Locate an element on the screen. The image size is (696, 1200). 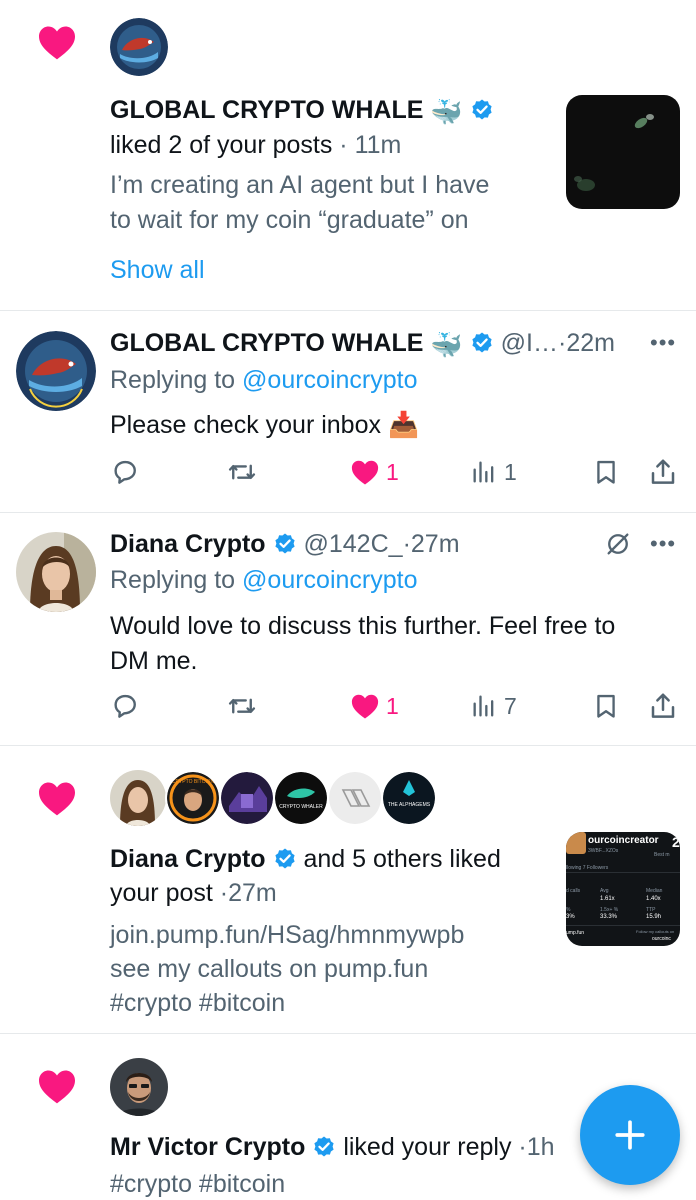
post-preview-line2: see my callouts on pump.fun is located at coordinates (269, 969).